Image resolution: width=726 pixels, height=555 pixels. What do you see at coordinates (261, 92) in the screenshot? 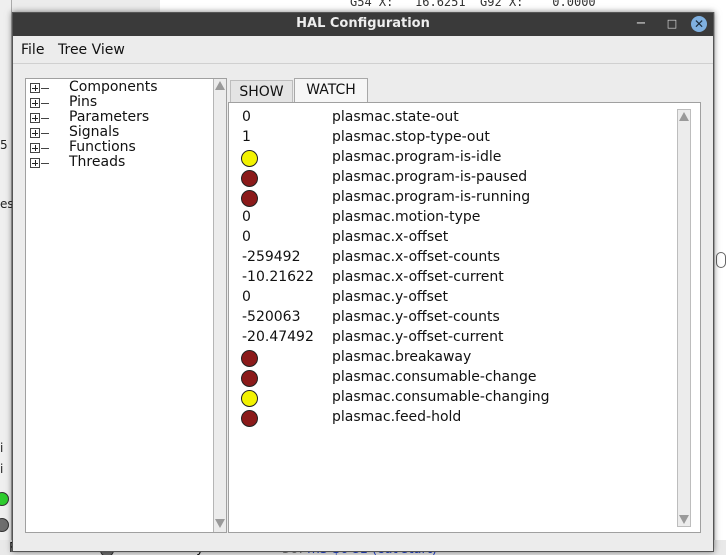
I see `tab-show: SHOW` at bounding box center [261, 92].